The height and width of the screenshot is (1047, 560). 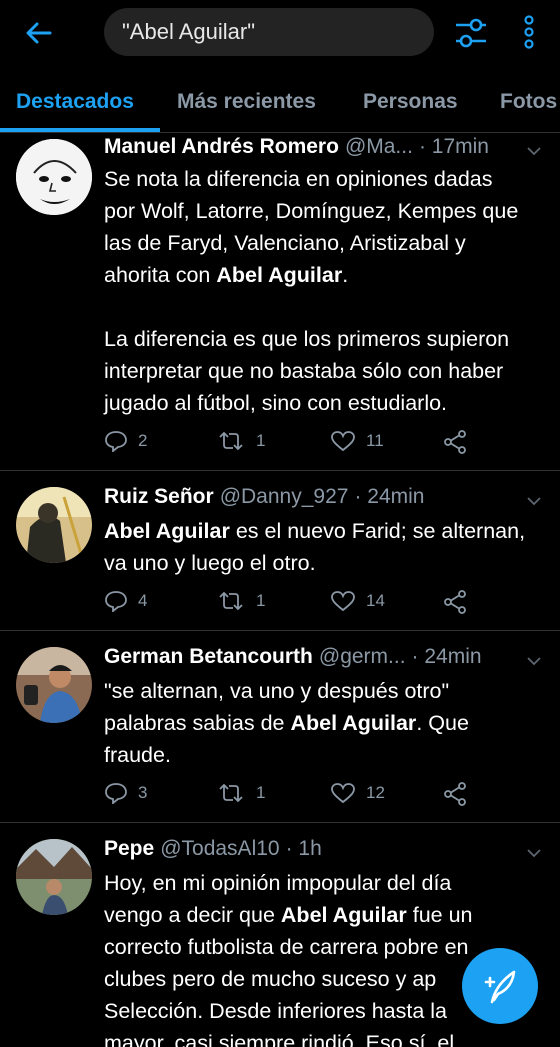 What do you see at coordinates (357, 793) in the screenshot?
I see `like-button: 12` at bounding box center [357, 793].